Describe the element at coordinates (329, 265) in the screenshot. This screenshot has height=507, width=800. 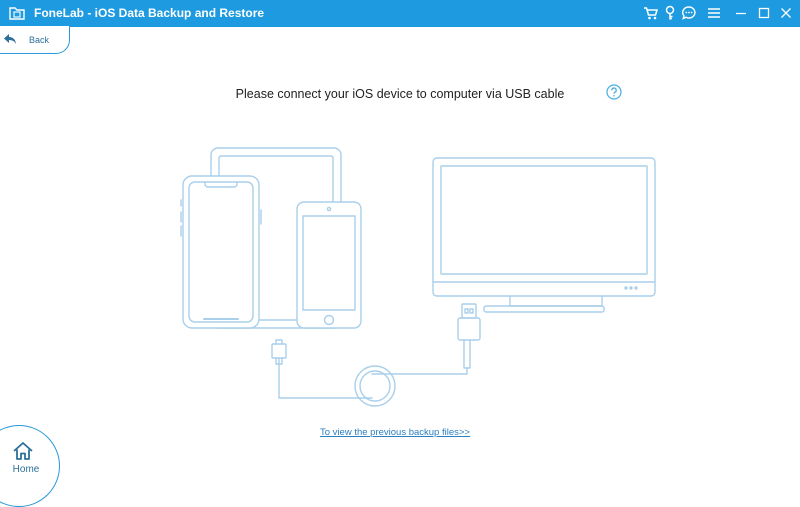
I see `phone-illustration` at that location.